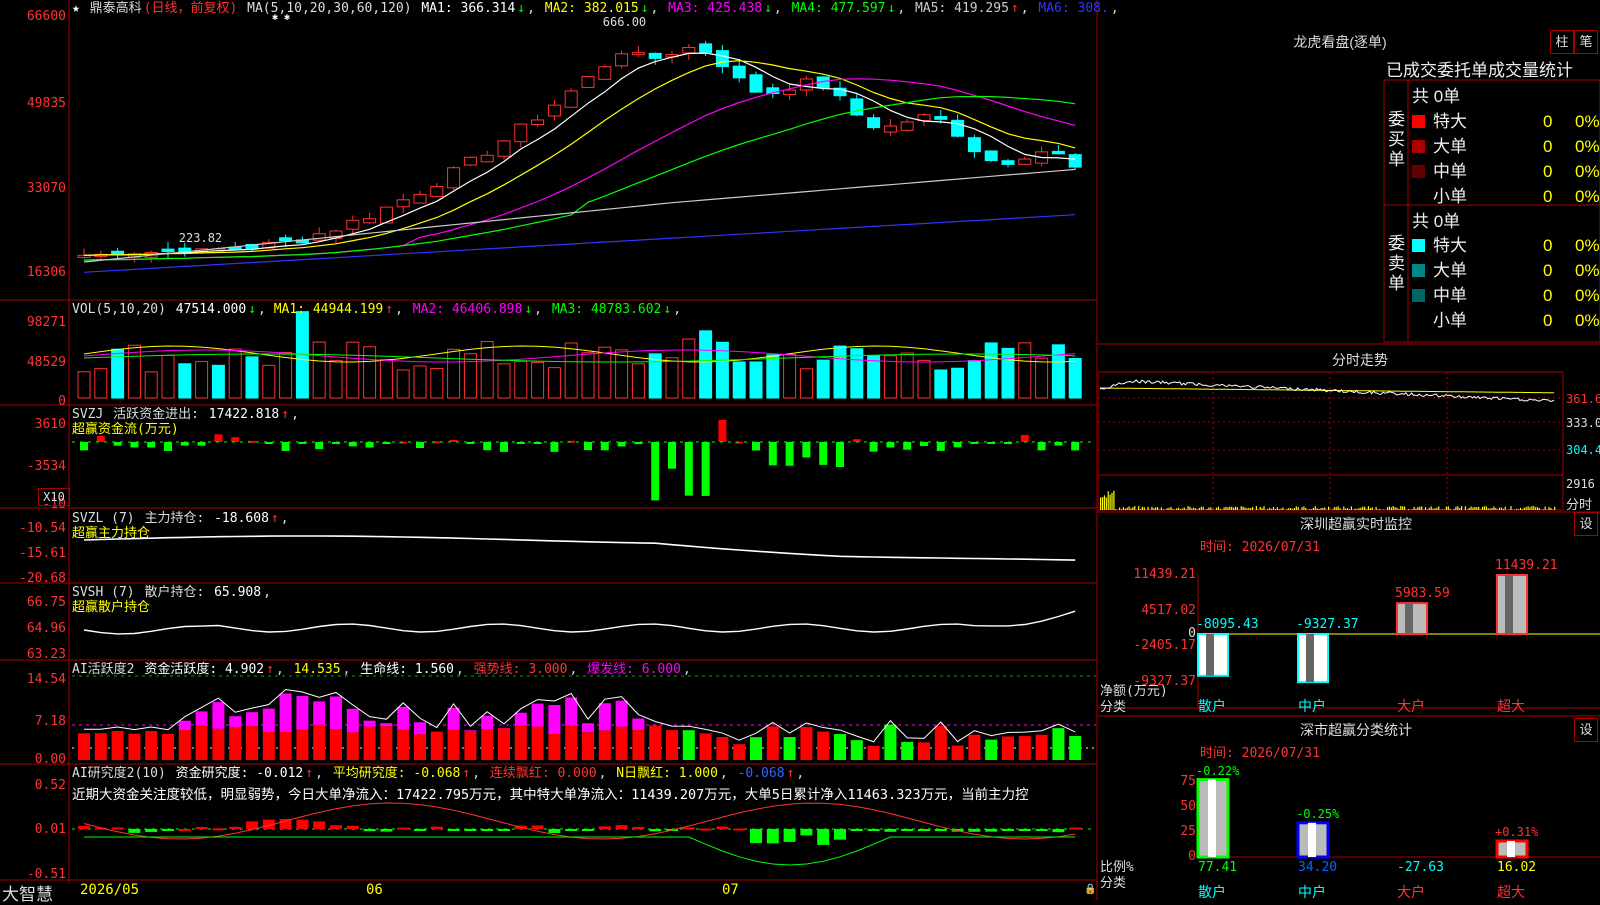 This screenshot has height=905, width=1600. Describe the element at coordinates (1113, 705) in the screenshot. I see `monitor-cat-label: 分类` at that location.